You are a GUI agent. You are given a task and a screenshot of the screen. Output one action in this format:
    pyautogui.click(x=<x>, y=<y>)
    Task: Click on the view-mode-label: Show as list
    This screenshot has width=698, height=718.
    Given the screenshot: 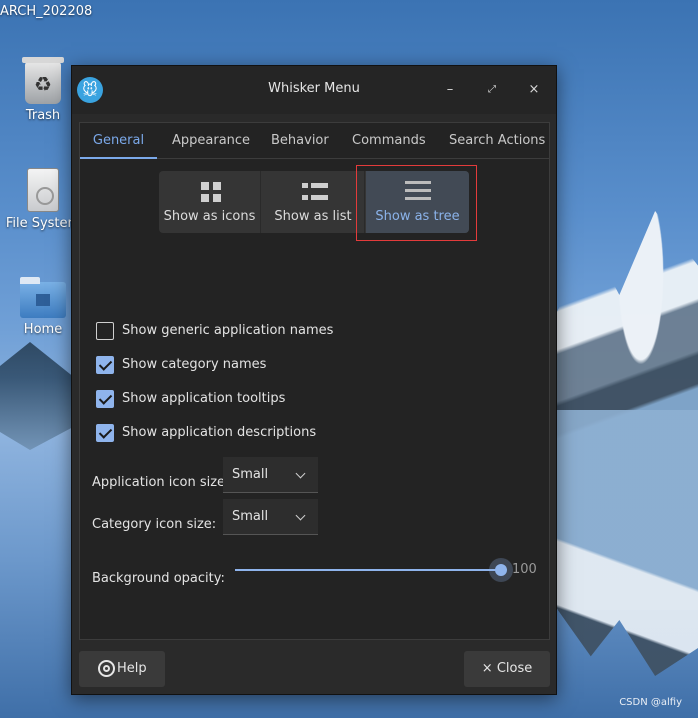 What is the action you would take?
    pyautogui.click(x=313, y=216)
    